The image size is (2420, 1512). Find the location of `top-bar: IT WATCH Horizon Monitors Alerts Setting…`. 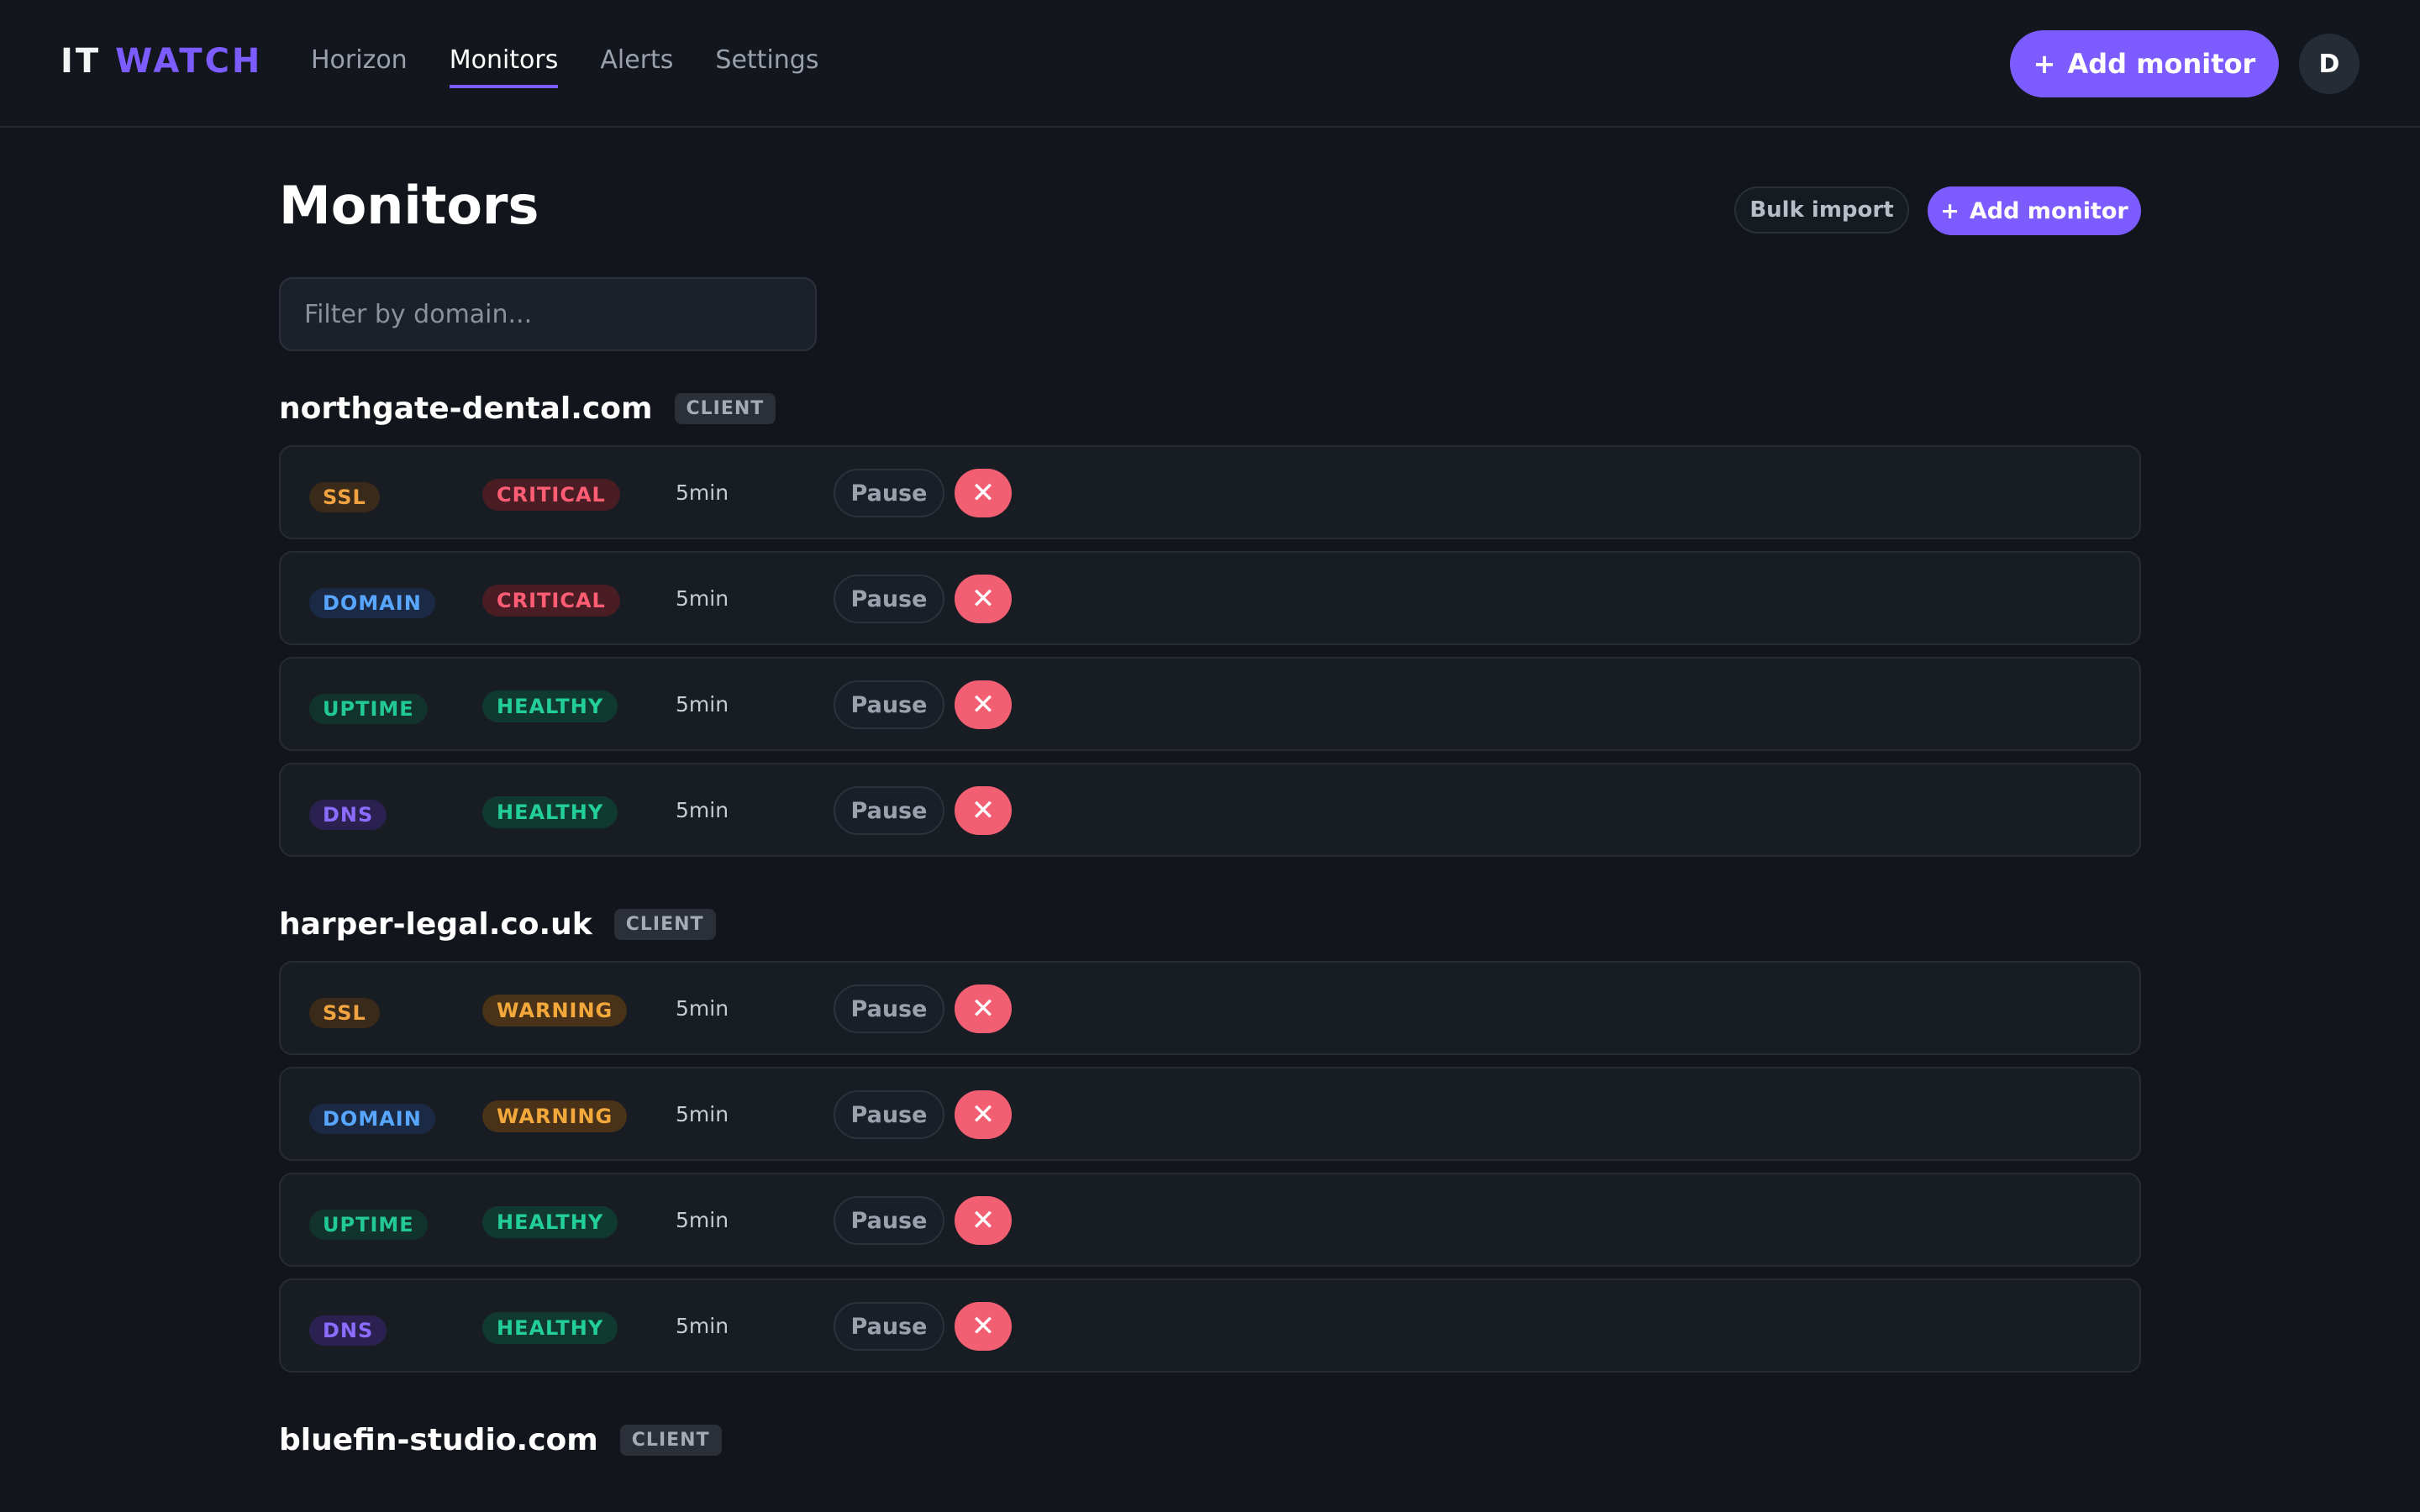

top-bar: IT WATCH Horizon Monitors Alerts Setting… is located at coordinates (1210, 64).